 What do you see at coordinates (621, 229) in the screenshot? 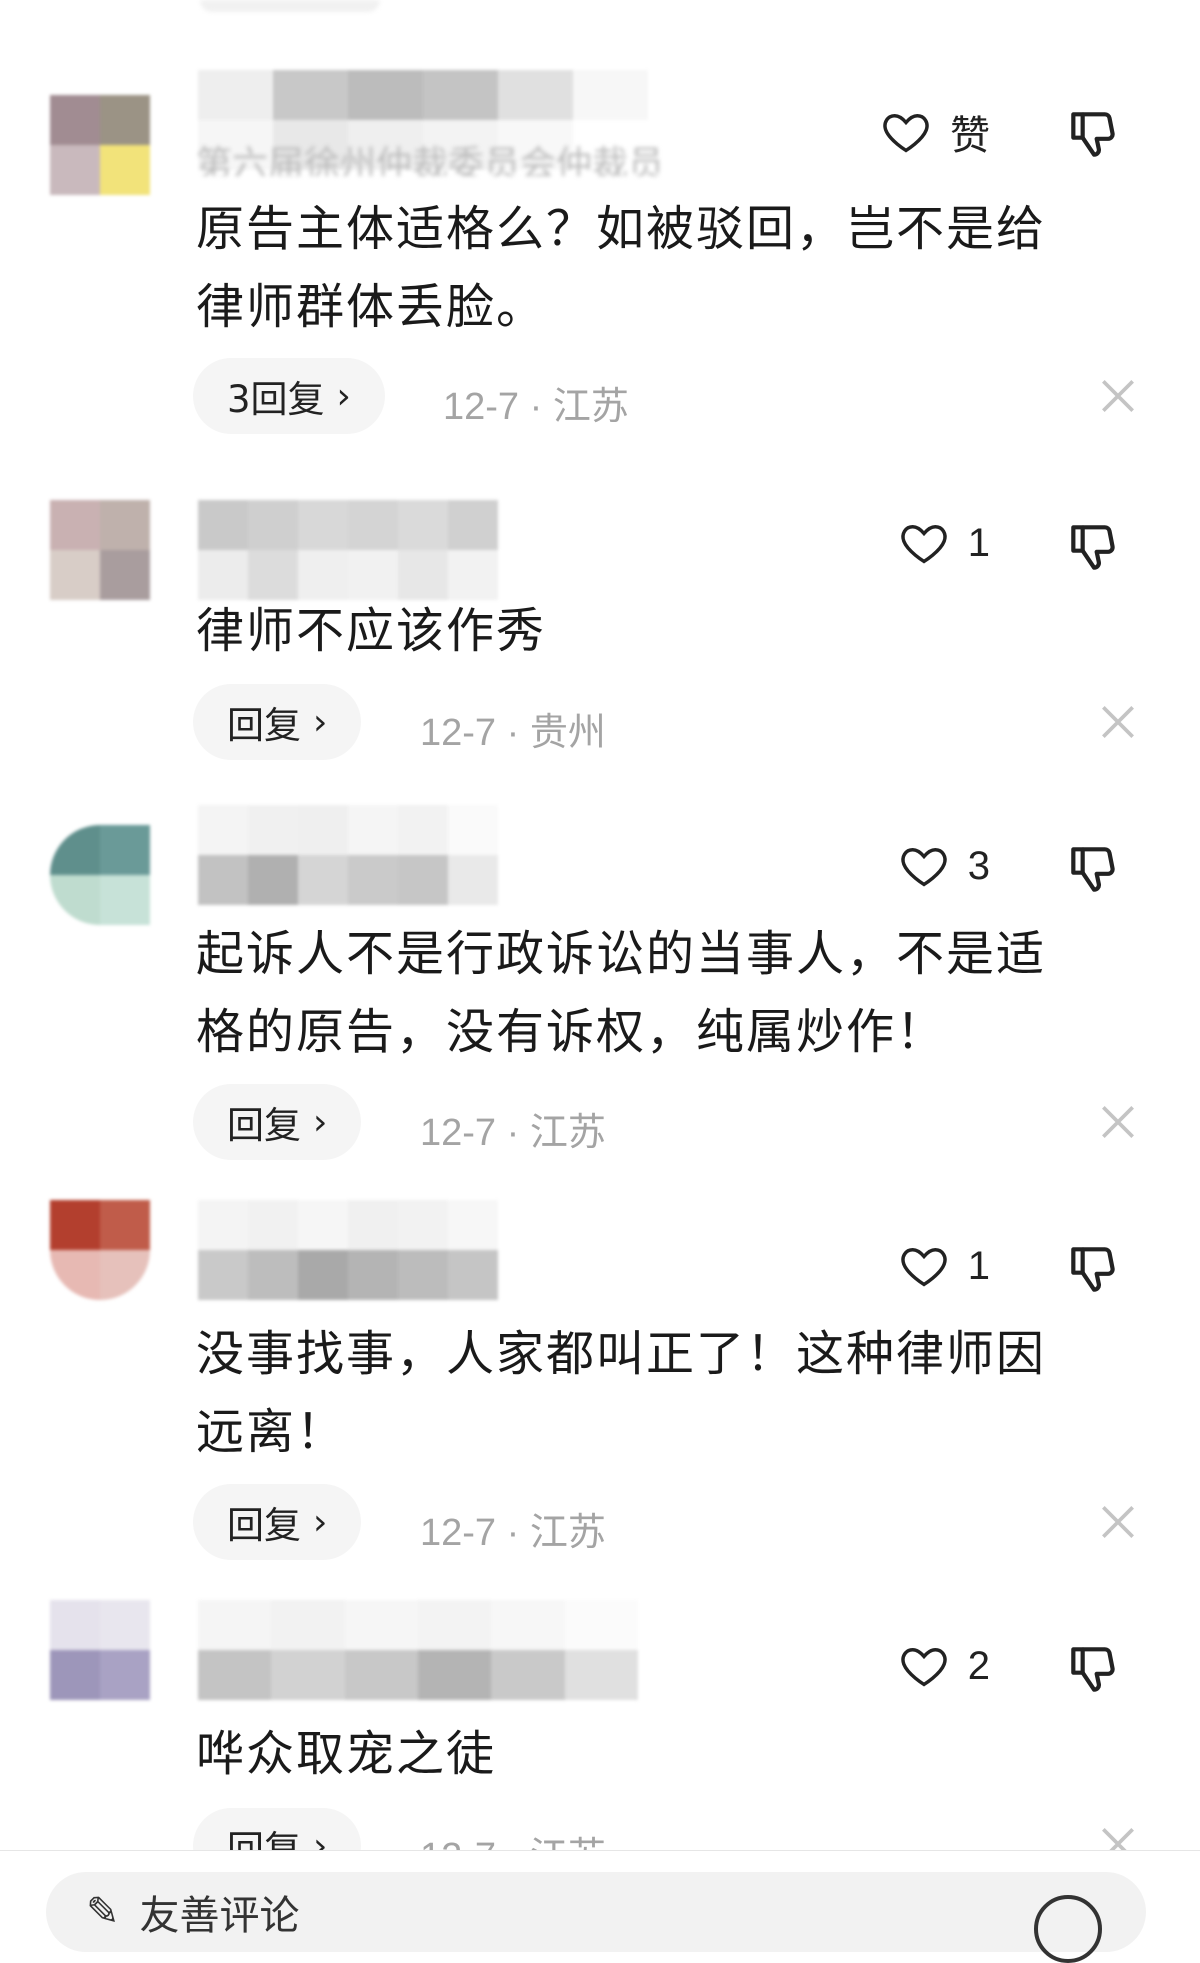
I see `comment-line: 原告主体适格么？如被驳回，岂不是给` at bounding box center [621, 229].